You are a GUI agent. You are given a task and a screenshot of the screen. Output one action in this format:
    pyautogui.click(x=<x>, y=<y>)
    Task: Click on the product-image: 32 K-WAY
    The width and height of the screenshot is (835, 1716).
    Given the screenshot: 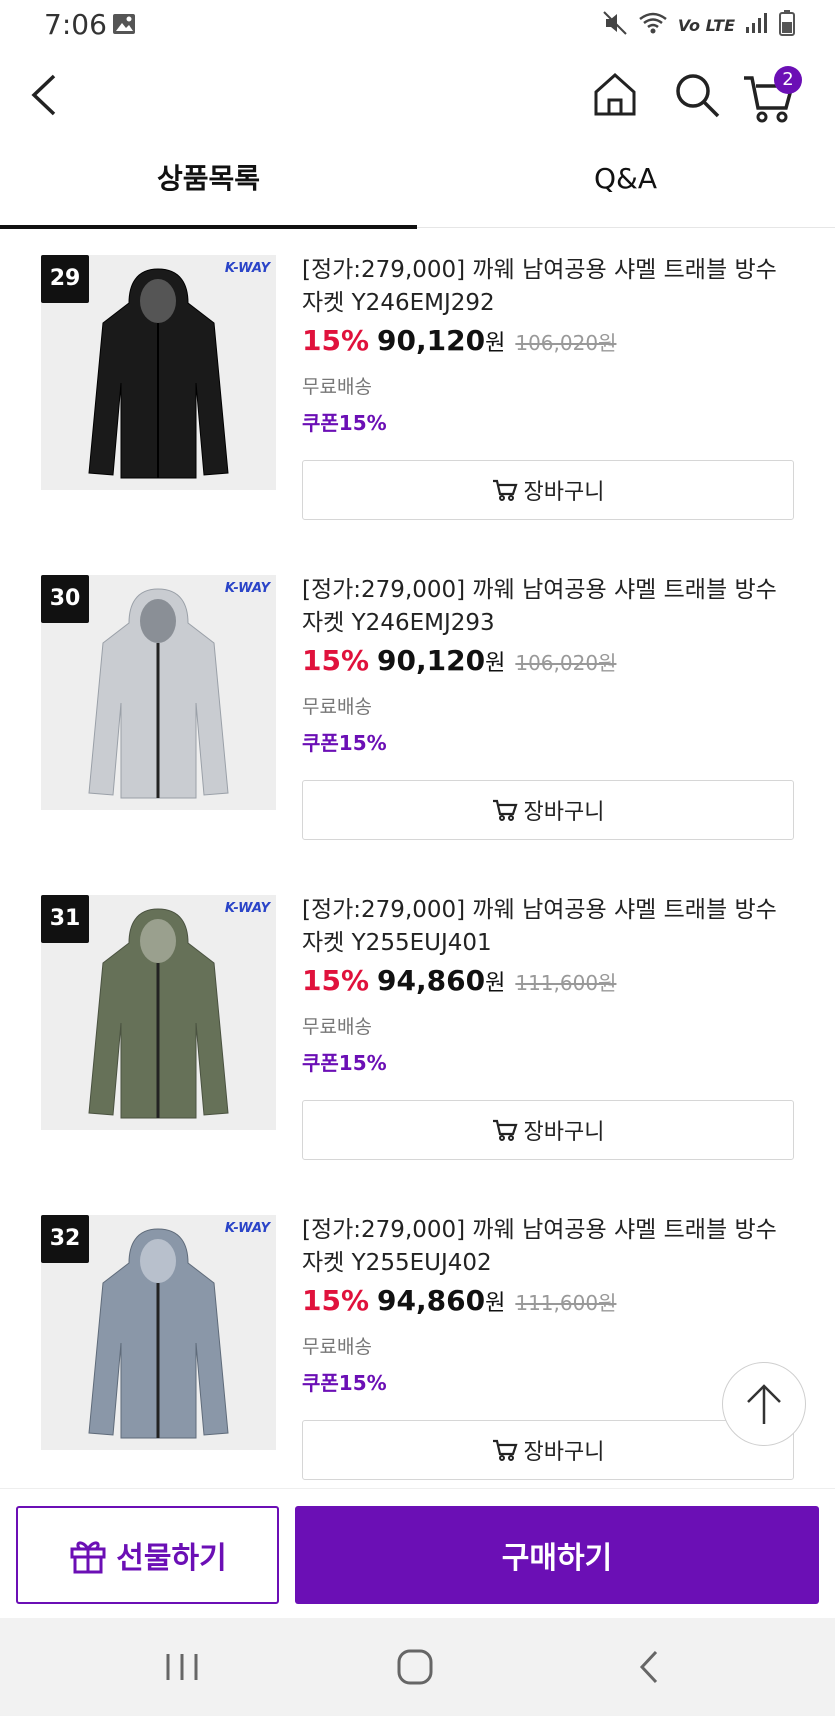 What is the action you would take?
    pyautogui.click(x=158, y=1332)
    